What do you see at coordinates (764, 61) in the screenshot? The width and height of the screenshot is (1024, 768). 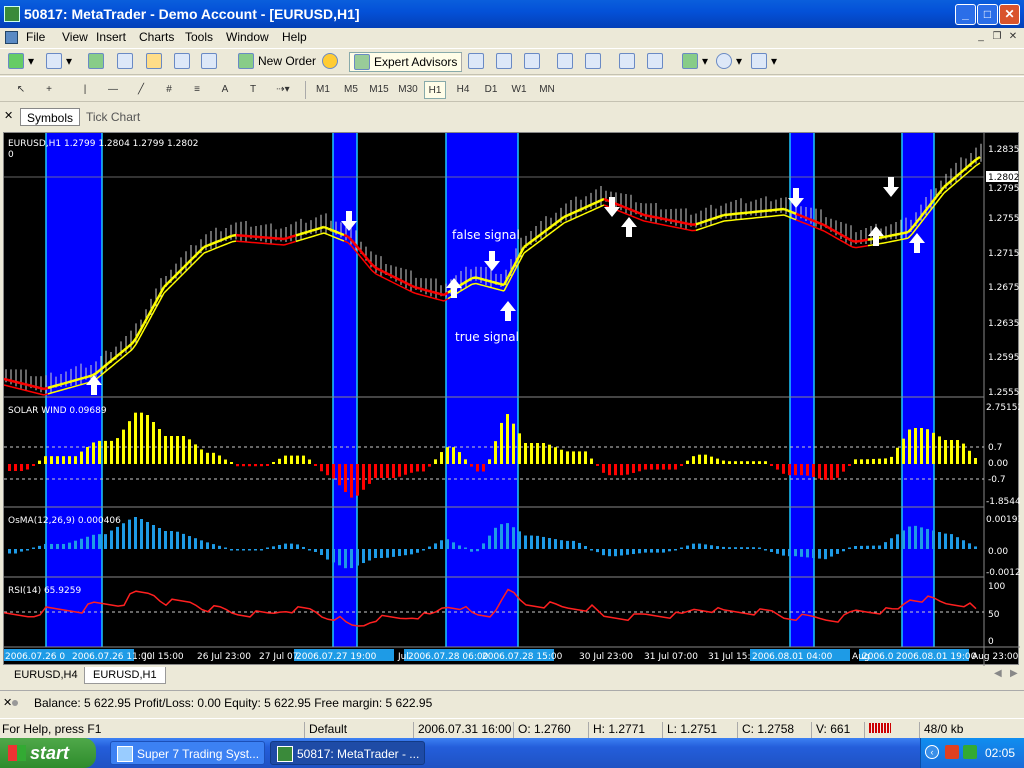 I see `templates-button: ▾` at bounding box center [764, 61].